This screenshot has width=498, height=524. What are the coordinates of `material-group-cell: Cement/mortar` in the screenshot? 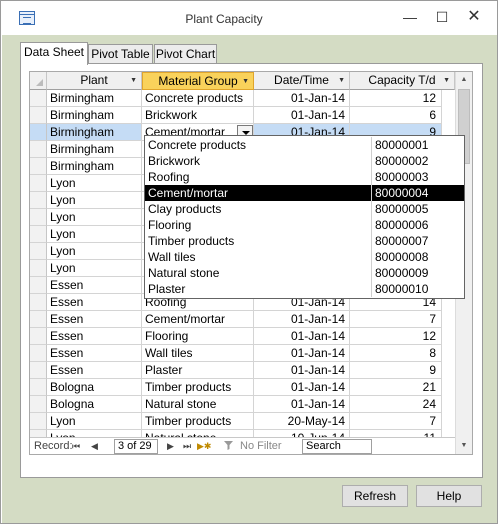 It's located at (198, 319).